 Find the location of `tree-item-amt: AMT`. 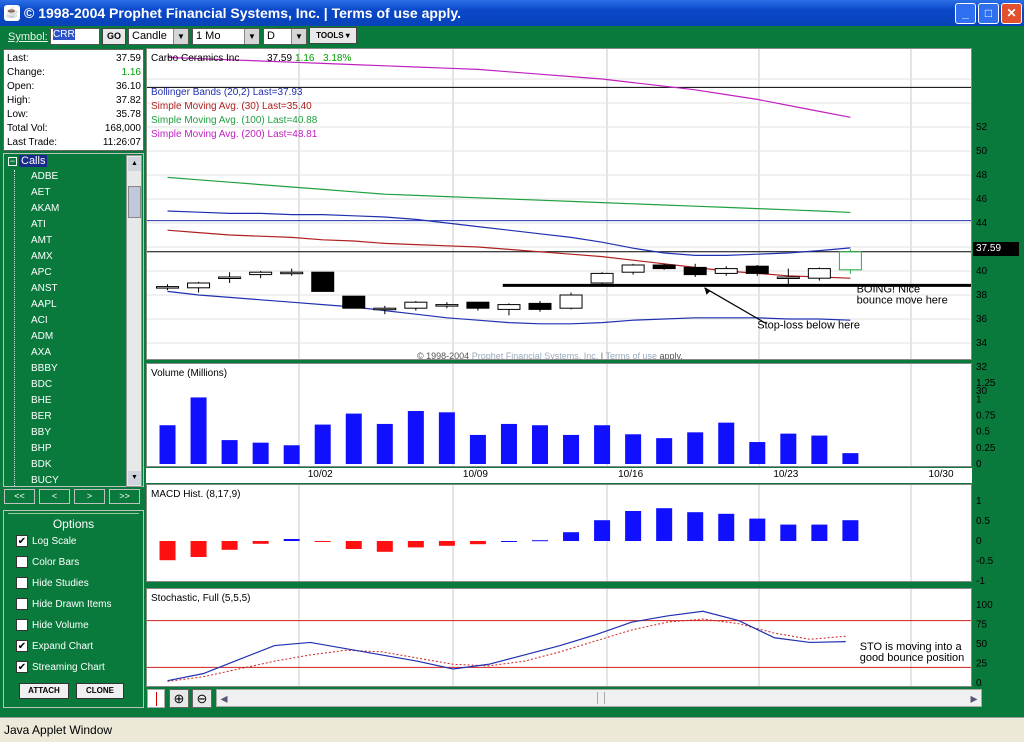

tree-item-amt: AMT is located at coordinates (41, 243).